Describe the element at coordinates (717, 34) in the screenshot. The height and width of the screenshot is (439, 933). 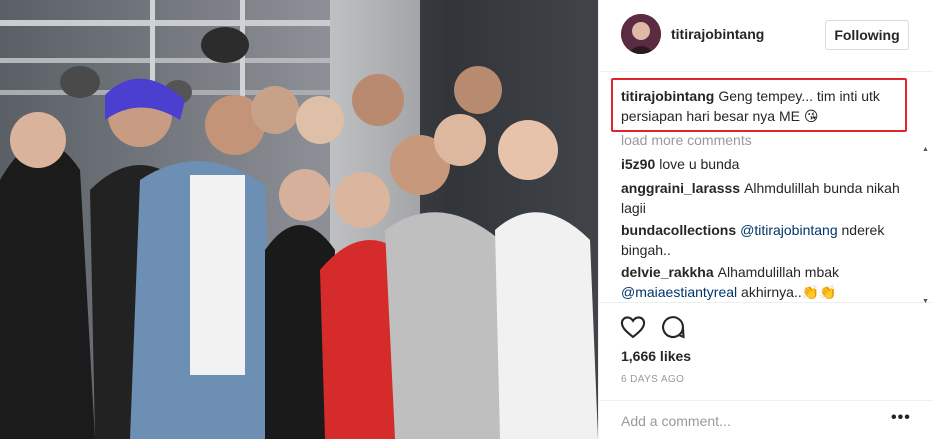
I see `post-author-username: titirajobintang` at that location.